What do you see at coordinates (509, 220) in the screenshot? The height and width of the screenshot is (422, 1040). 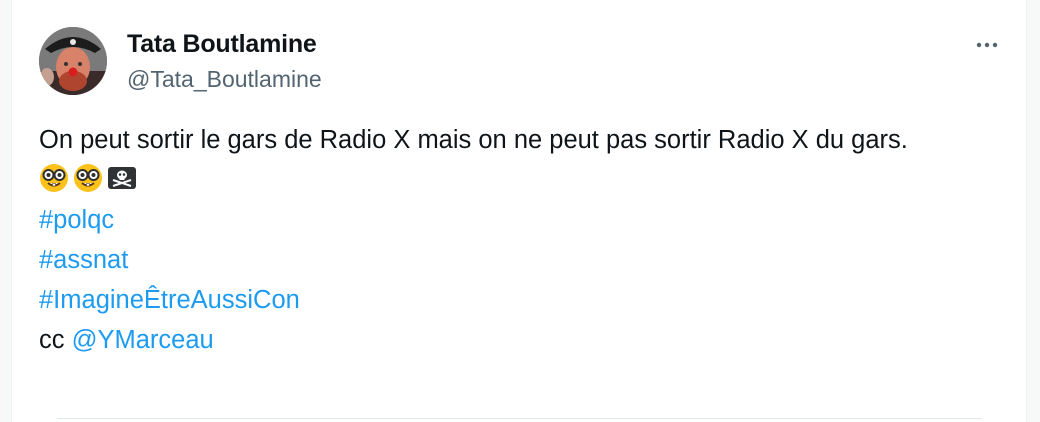 I see `hashtag-polqc-line: #polqc` at bounding box center [509, 220].